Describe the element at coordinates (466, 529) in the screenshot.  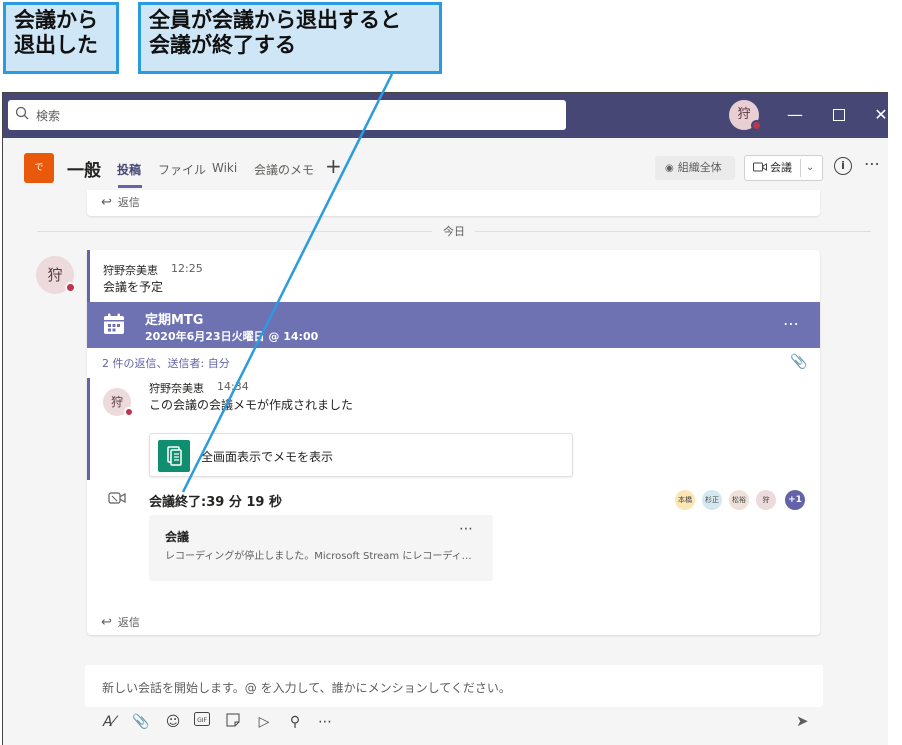
I see `recording-more-icon: ⋯` at that location.